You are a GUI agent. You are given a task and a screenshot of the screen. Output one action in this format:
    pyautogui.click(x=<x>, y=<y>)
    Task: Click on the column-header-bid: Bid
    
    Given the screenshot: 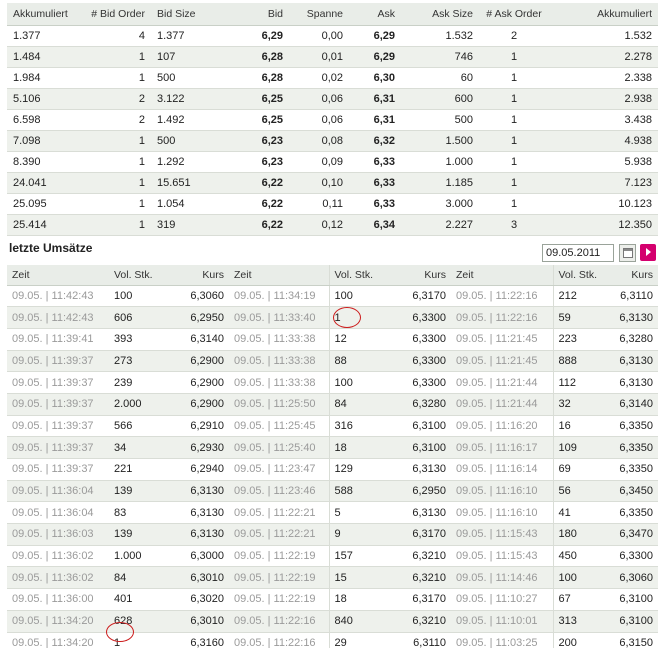 What is the action you would take?
    pyautogui.click(x=258, y=14)
    